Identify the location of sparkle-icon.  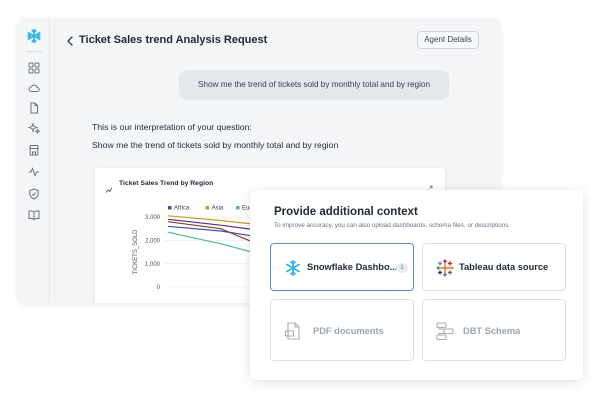
(34, 128).